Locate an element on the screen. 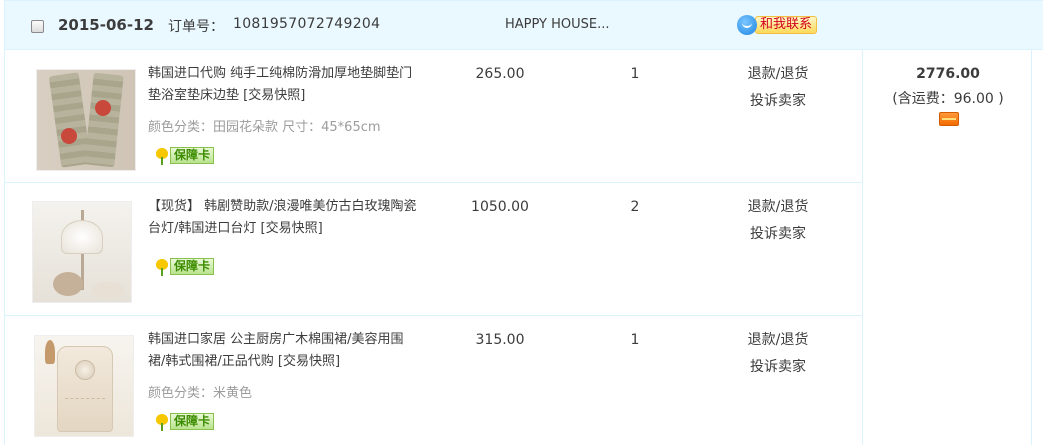 This screenshot has width=1043, height=445. product-price: 1050.00 is located at coordinates (500, 207).